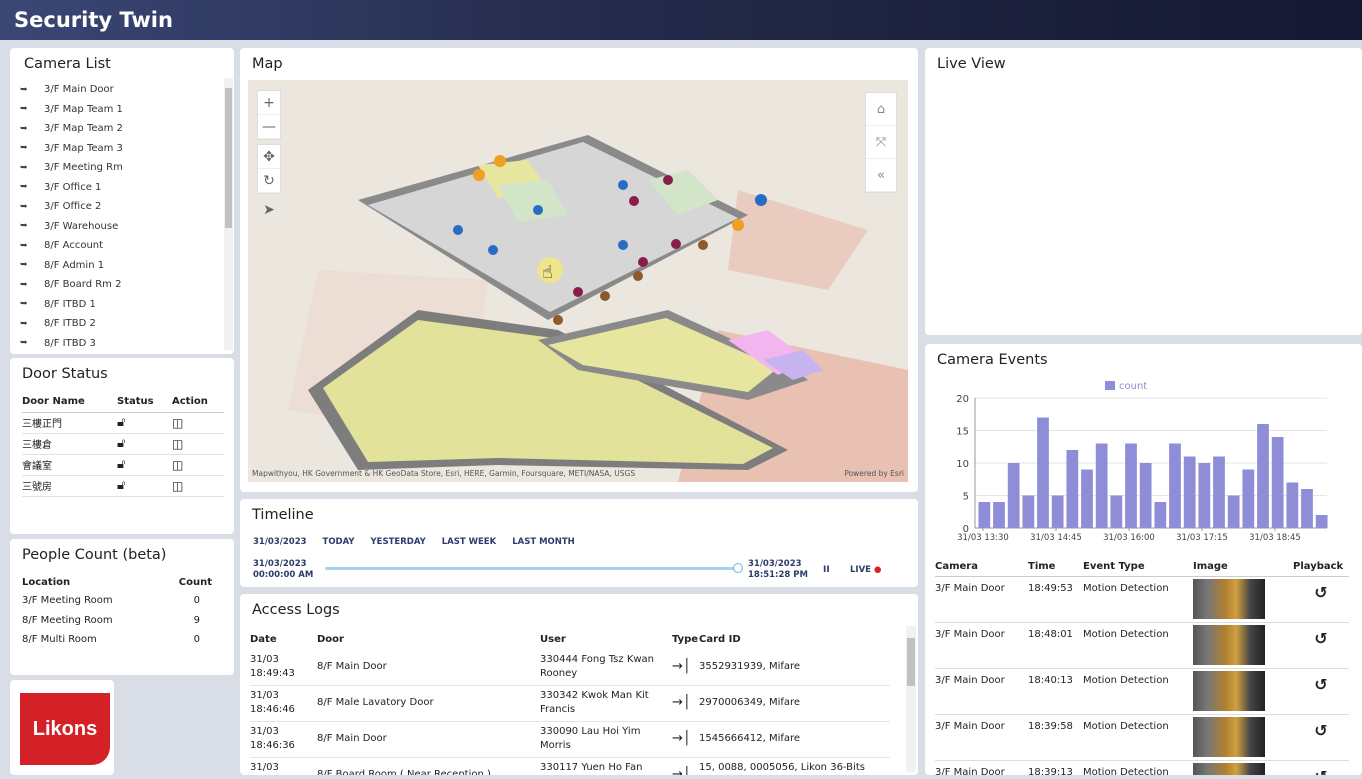 The image size is (1362, 779). What do you see at coordinates (126, 285) in the screenshot?
I see `camera-list-item: ➥ 8/F Board Rm 2` at bounding box center [126, 285].